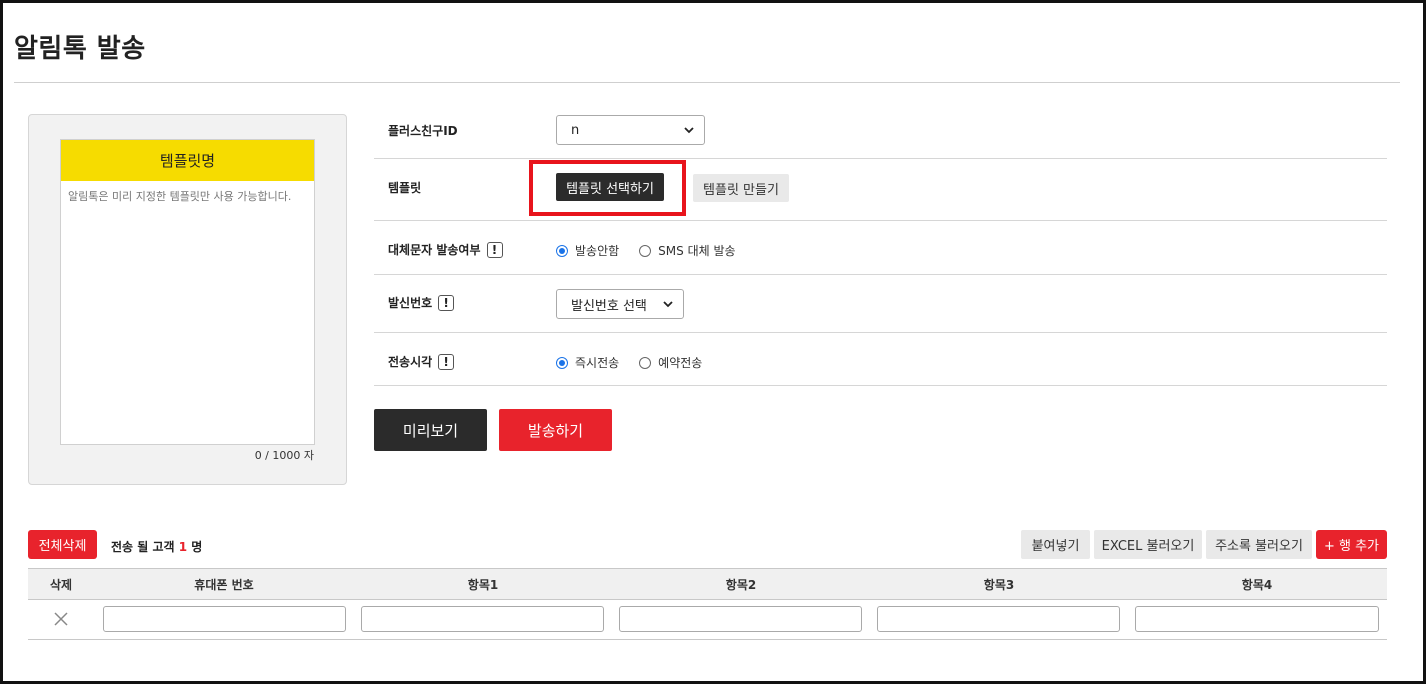  Describe the element at coordinates (62, 544) in the screenshot. I see `delete-all-button: 전체삭제` at that location.